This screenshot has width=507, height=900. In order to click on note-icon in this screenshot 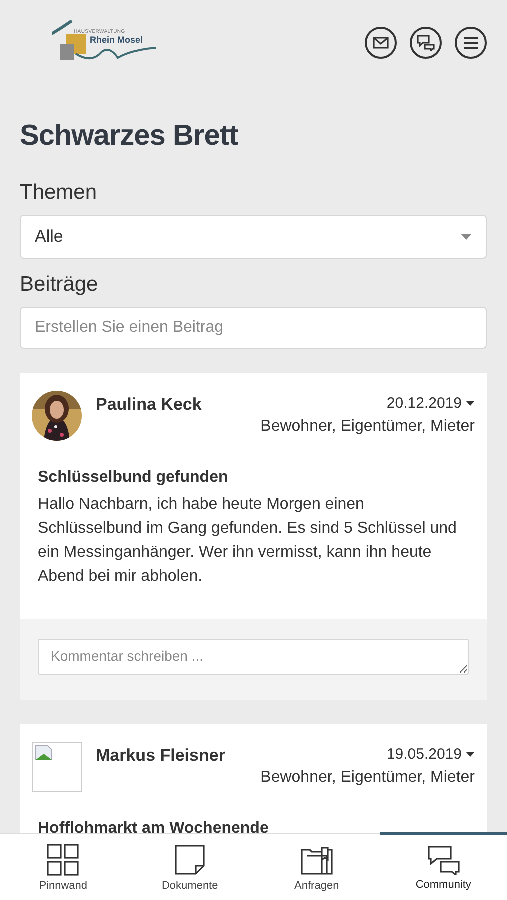, I will do `click(190, 860)`.